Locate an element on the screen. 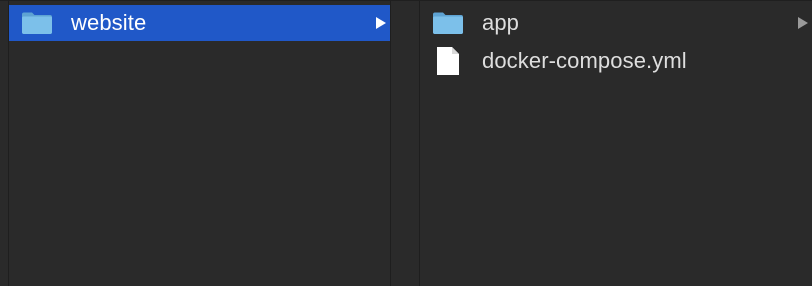 Image resolution: width=812 pixels, height=286 pixels. document-icon is located at coordinates (448, 61).